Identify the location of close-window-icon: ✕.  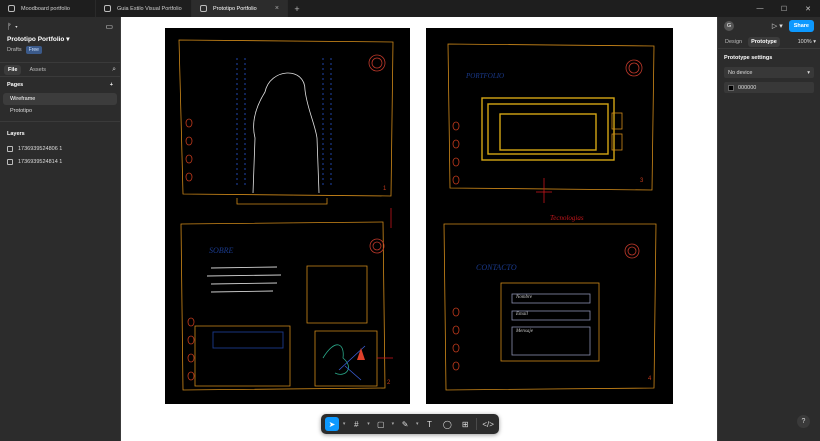
(808, 8).